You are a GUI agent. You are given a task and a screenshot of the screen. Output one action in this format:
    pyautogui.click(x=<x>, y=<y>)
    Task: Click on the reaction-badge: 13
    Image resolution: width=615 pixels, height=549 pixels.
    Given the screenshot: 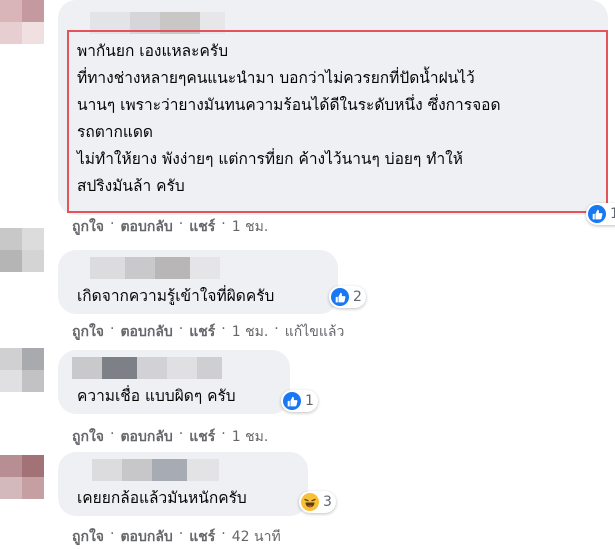 What is the action you would take?
    pyautogui.click(x=600, y=214)
    